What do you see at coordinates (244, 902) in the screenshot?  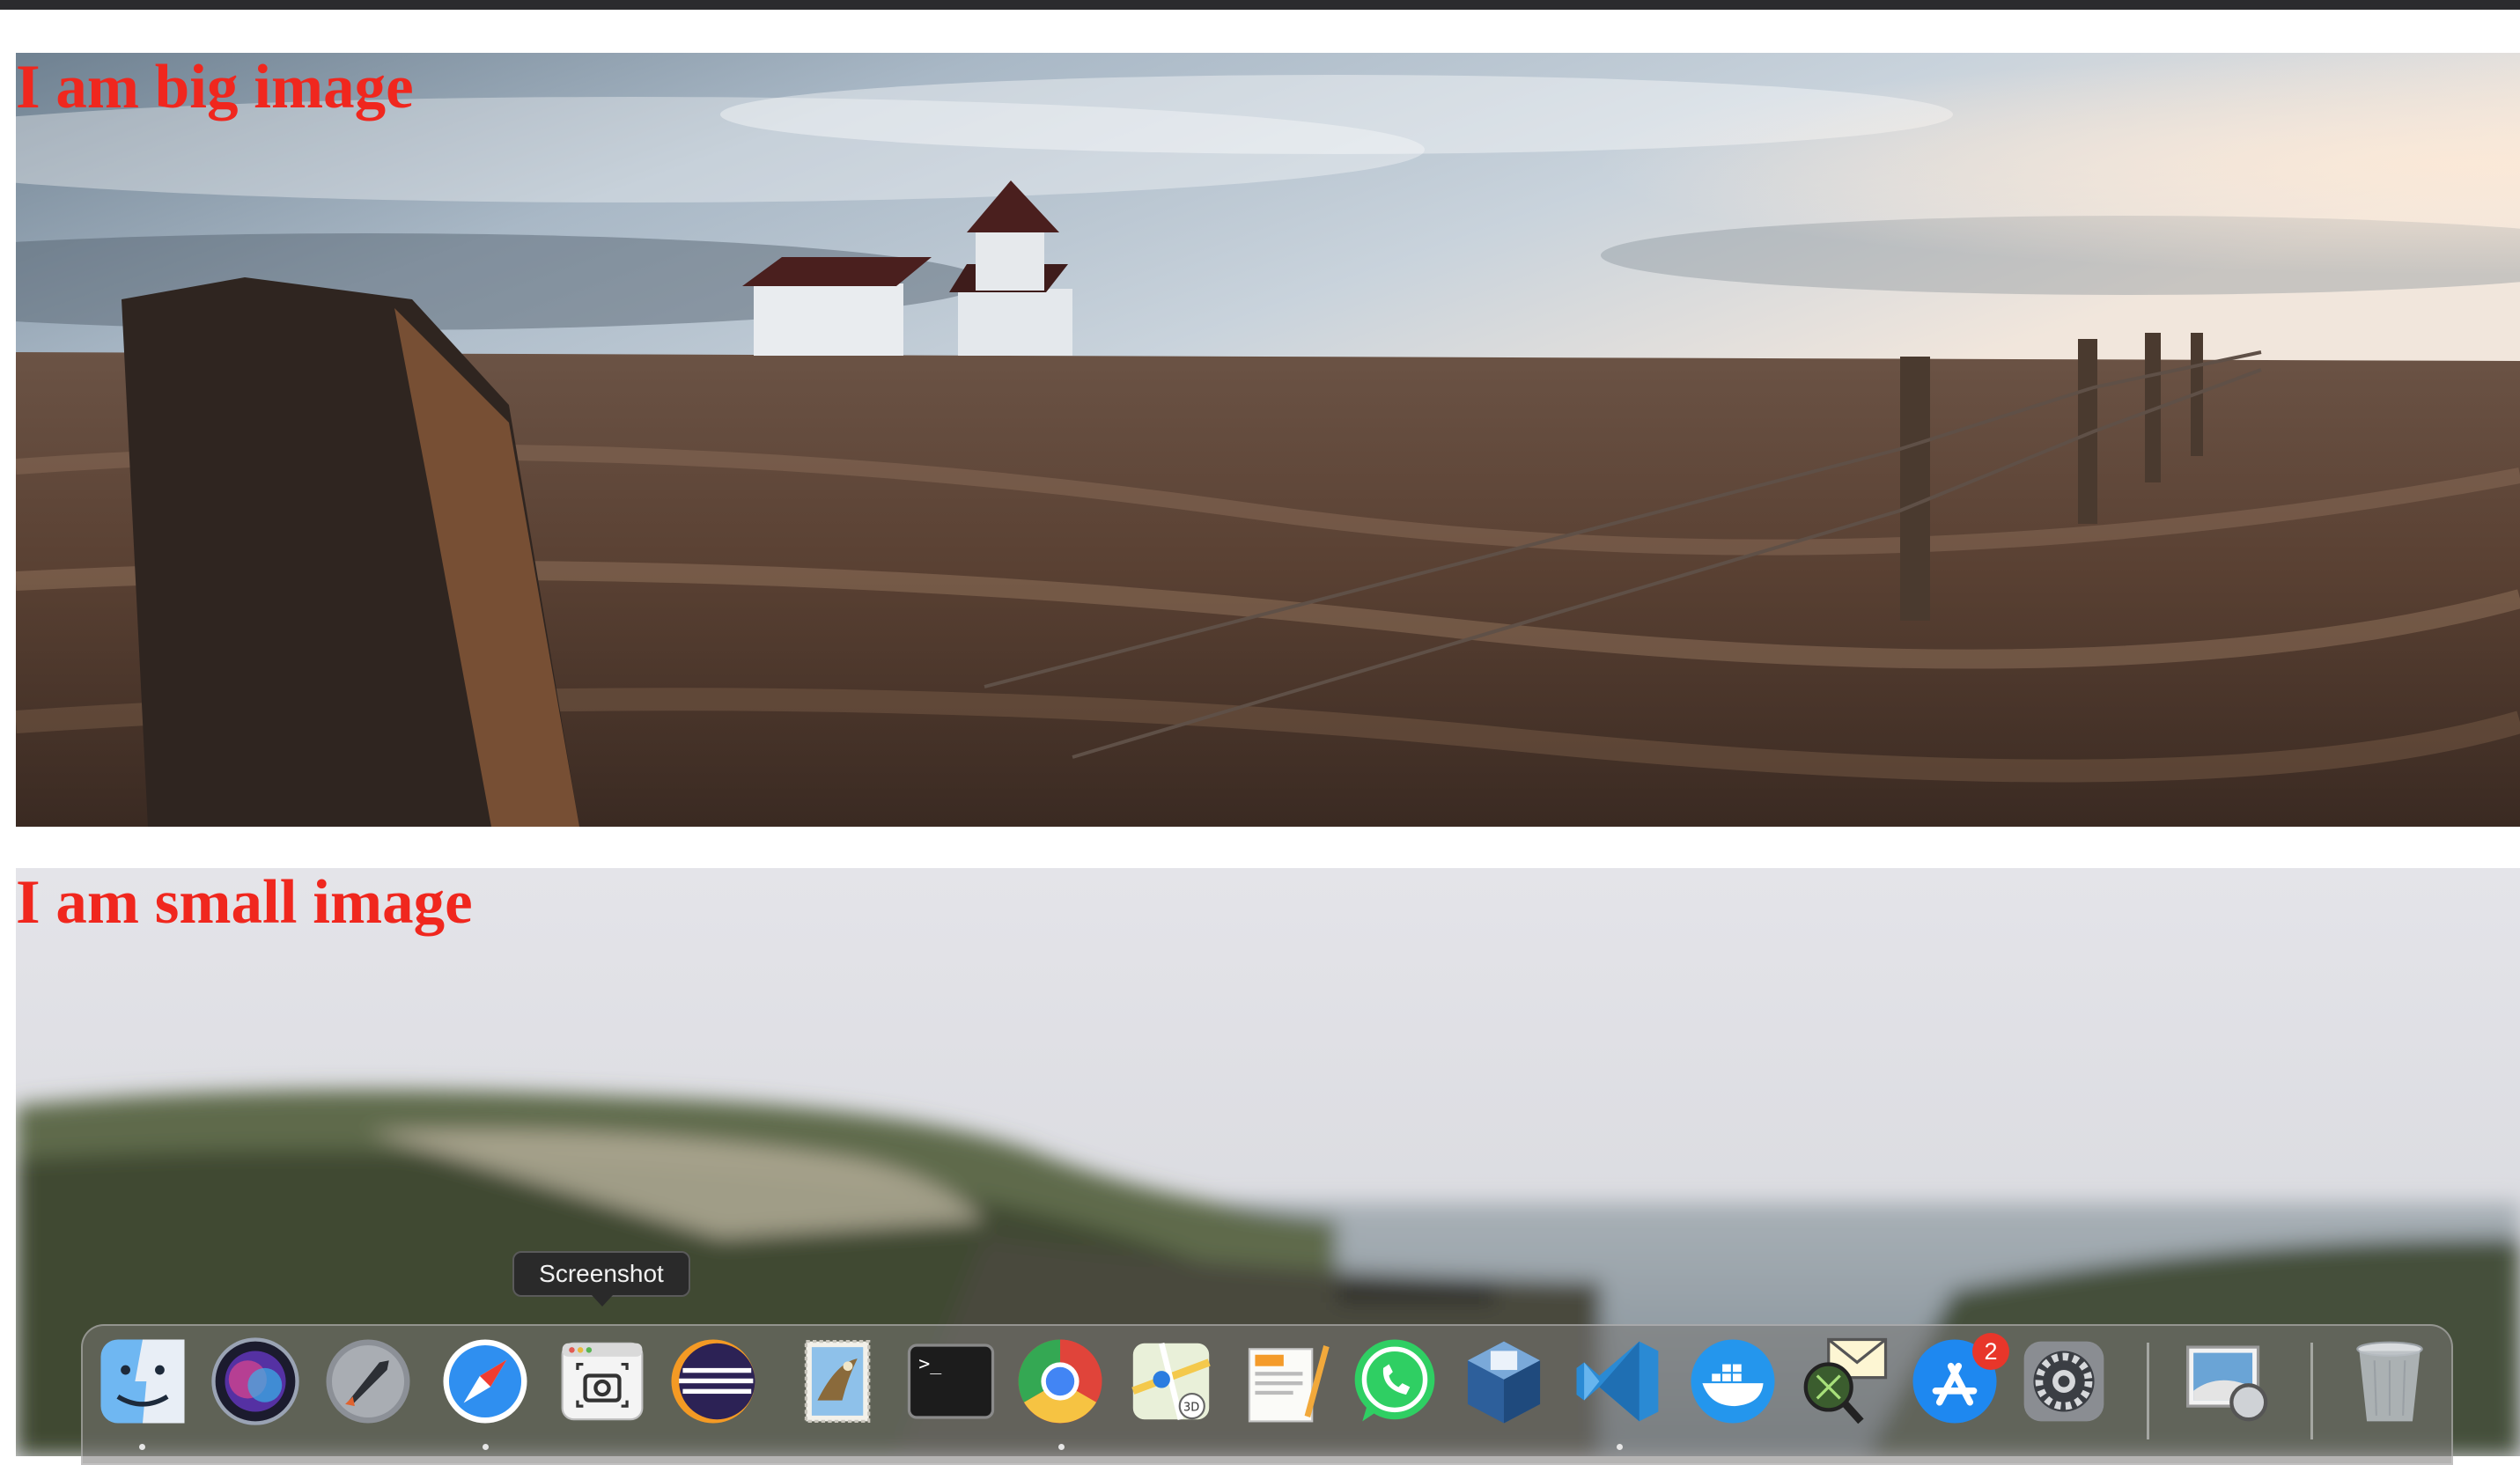 I see `small-image-caption: I am small image` at bounding box center [244, 902].